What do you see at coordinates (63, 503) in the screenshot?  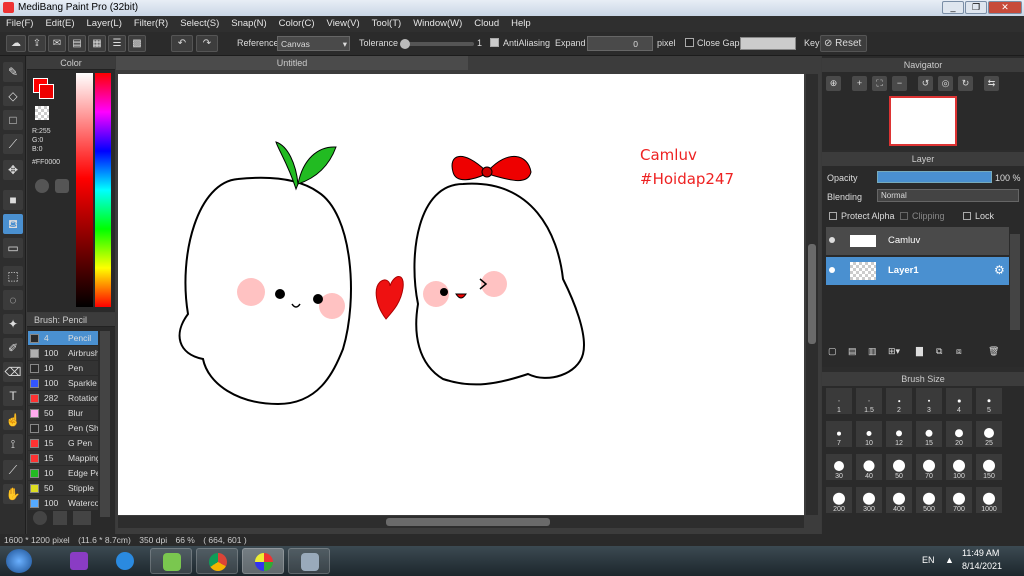 I see `brush-item: 100 Watercolor` at bounding box center [63, 503].